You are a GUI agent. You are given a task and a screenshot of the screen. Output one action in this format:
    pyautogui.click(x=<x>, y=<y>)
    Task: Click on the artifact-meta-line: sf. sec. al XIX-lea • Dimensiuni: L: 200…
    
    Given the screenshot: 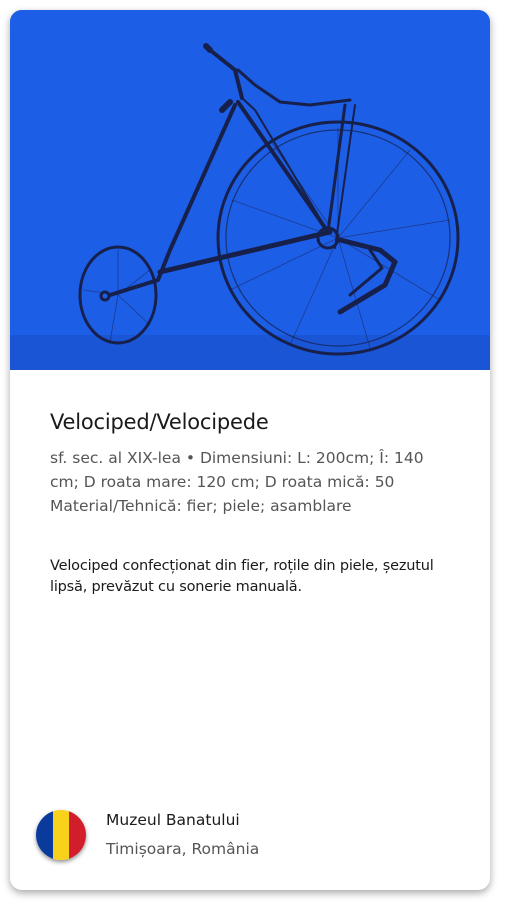 What is the action you would take?
    pyautogui.click(x=237, y=470)
    